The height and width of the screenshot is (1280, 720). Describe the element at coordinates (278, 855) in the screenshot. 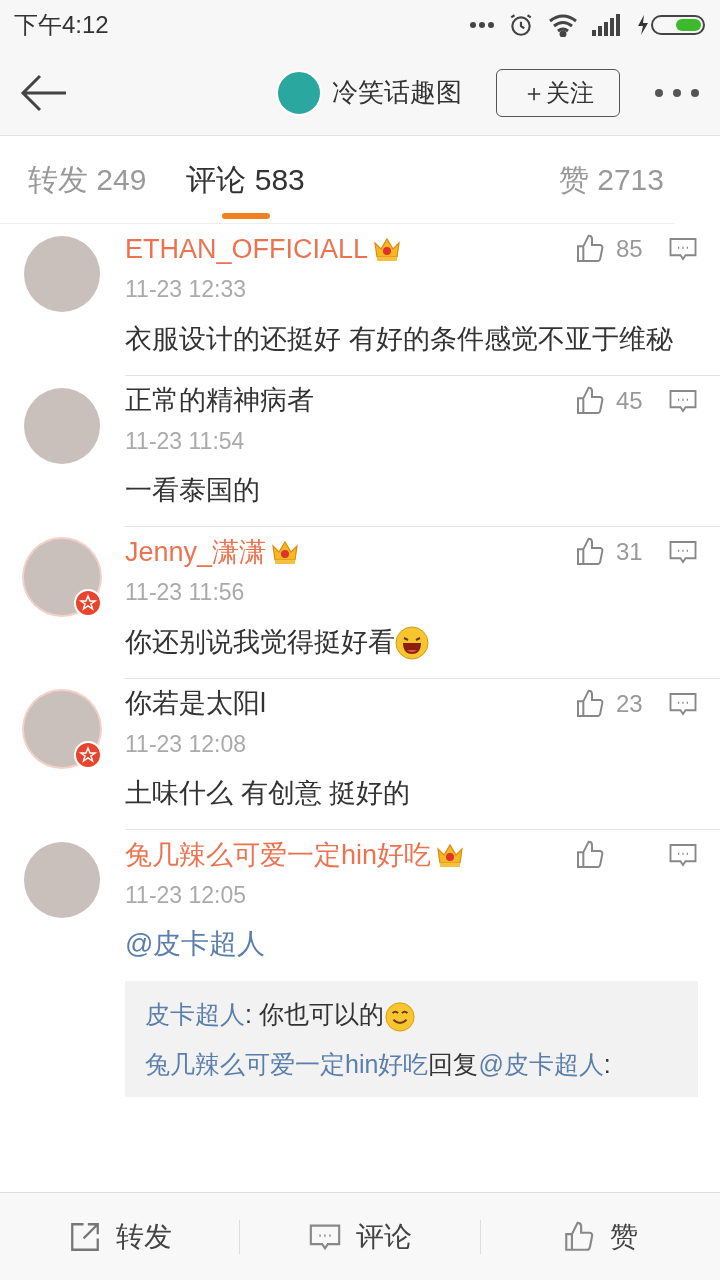

I see `user-name: 兔几辣么可爱一定hin好吃` at that location.